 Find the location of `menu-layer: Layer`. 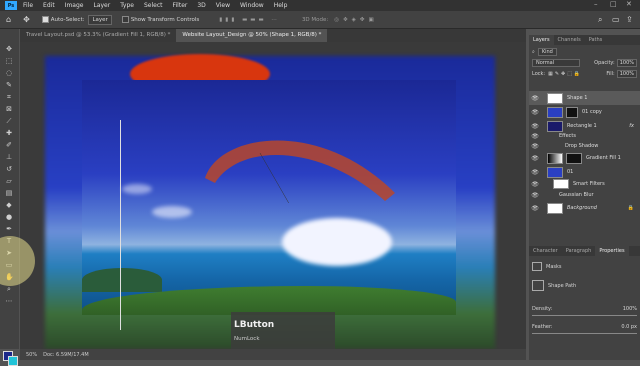

menu-layer: Layer is located at coordinates (101, 5).